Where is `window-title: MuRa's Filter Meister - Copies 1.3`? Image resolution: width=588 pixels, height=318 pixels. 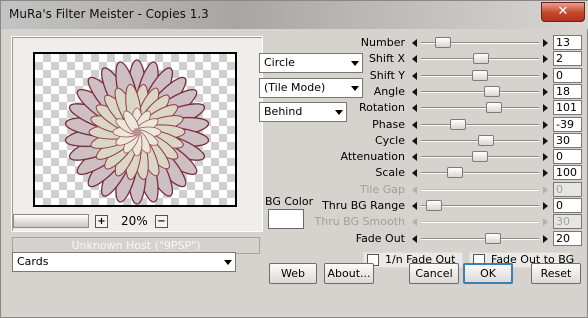 window-title: MuRa's Filter Meister - Copies 1.3 is located at coordinates (109, 14).